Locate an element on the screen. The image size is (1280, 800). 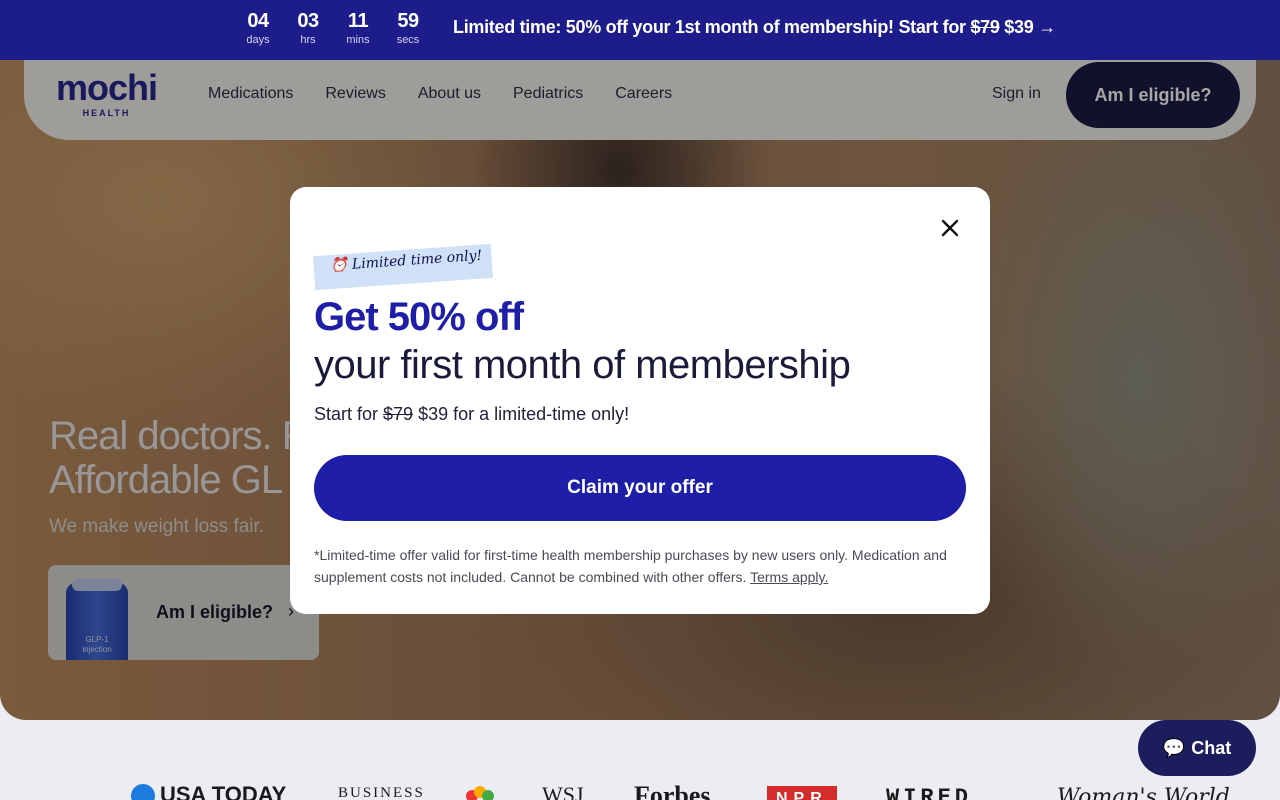
chat-button: 💬 Chat is located at coordinates (1197, 748).